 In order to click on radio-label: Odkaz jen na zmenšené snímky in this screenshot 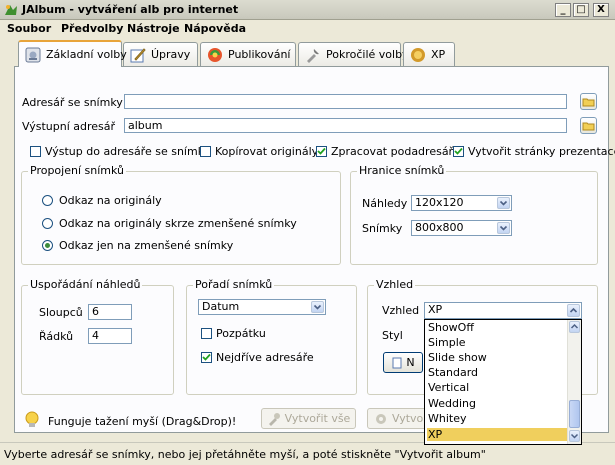, I will do `click(146, 245)`.